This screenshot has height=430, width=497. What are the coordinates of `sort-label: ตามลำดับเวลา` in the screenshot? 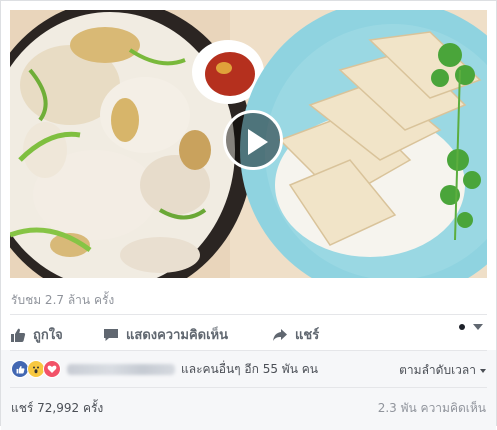 It's located at (437, 370).